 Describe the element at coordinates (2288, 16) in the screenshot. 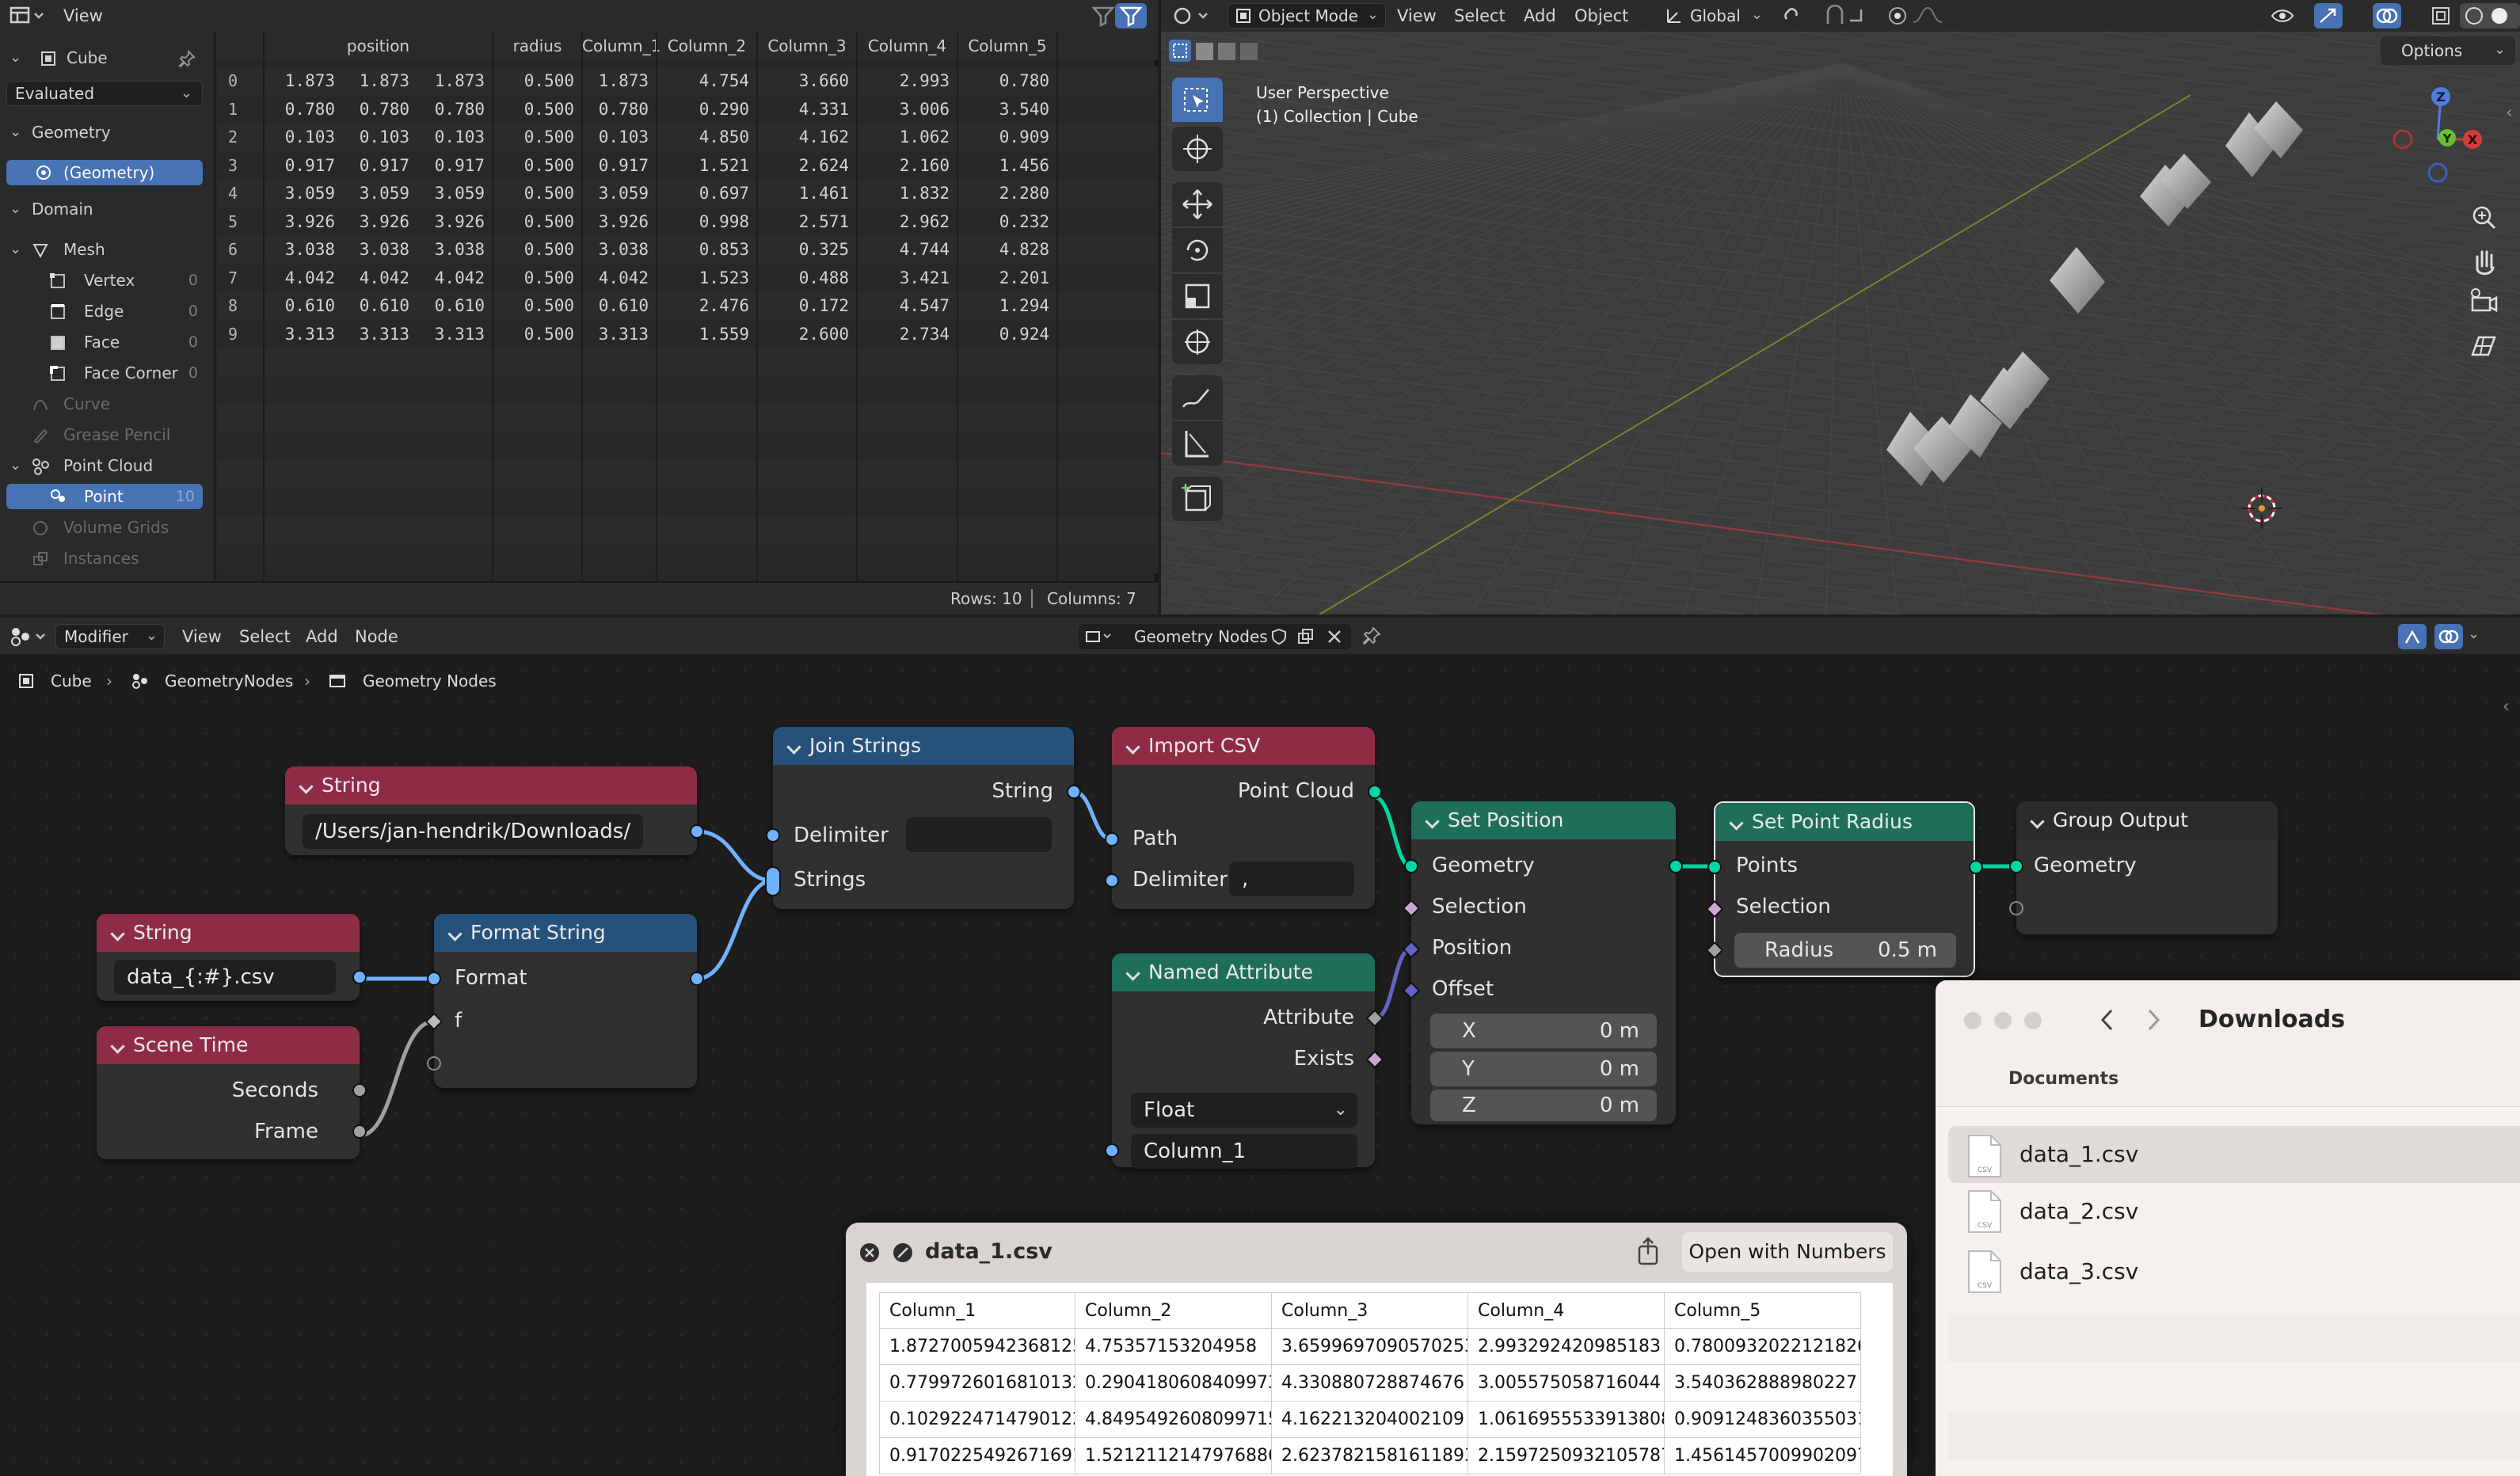

I see `visibility-icon` at that location.